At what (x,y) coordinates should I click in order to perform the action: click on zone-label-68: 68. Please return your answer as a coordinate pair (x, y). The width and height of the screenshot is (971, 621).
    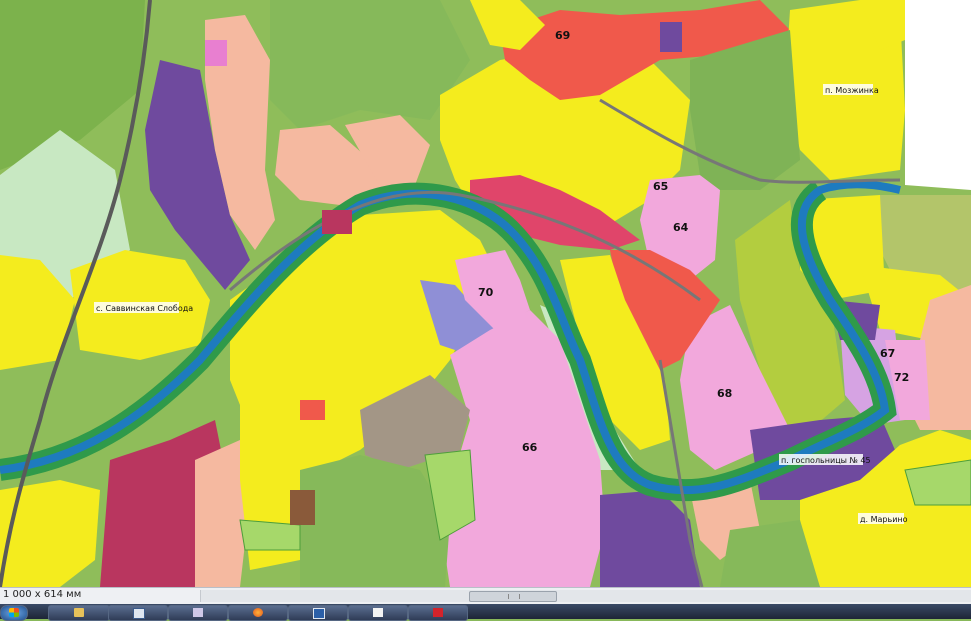
    Looking at the image, I should click on (724, 393).